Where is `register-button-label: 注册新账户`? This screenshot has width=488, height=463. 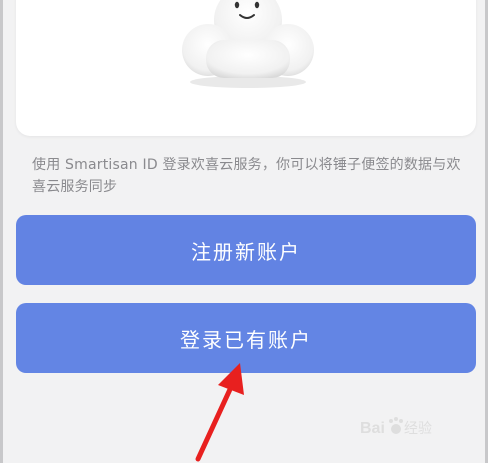 register-button-label: 注册新账户 is located at coordinates (246, 251).